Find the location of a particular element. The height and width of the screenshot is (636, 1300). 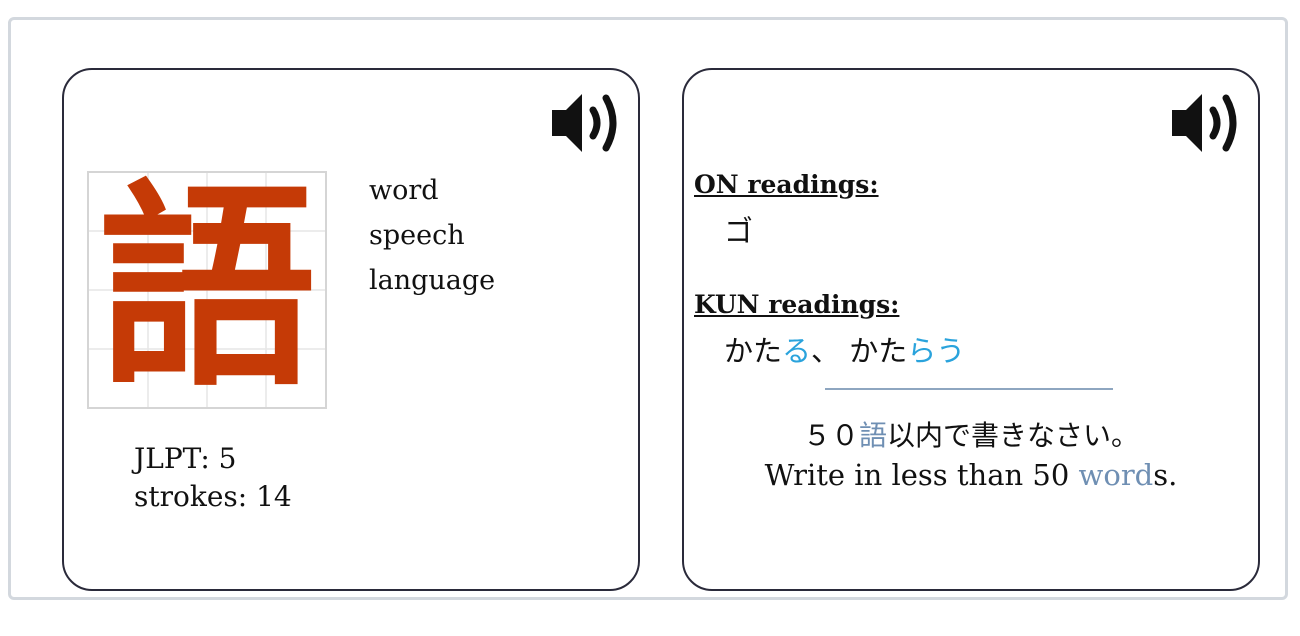

kanji-stroke-box: 語 is located at coordinates (207, 290).